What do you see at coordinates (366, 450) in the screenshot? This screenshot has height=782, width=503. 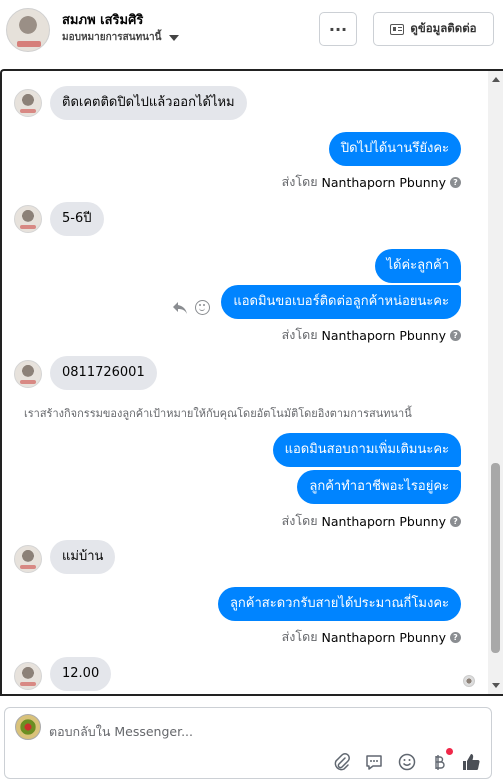 I see `outgoing-message: แอดมินสอบถามเพิ่มเติมนะคะ` at bounding box center [366, 450].